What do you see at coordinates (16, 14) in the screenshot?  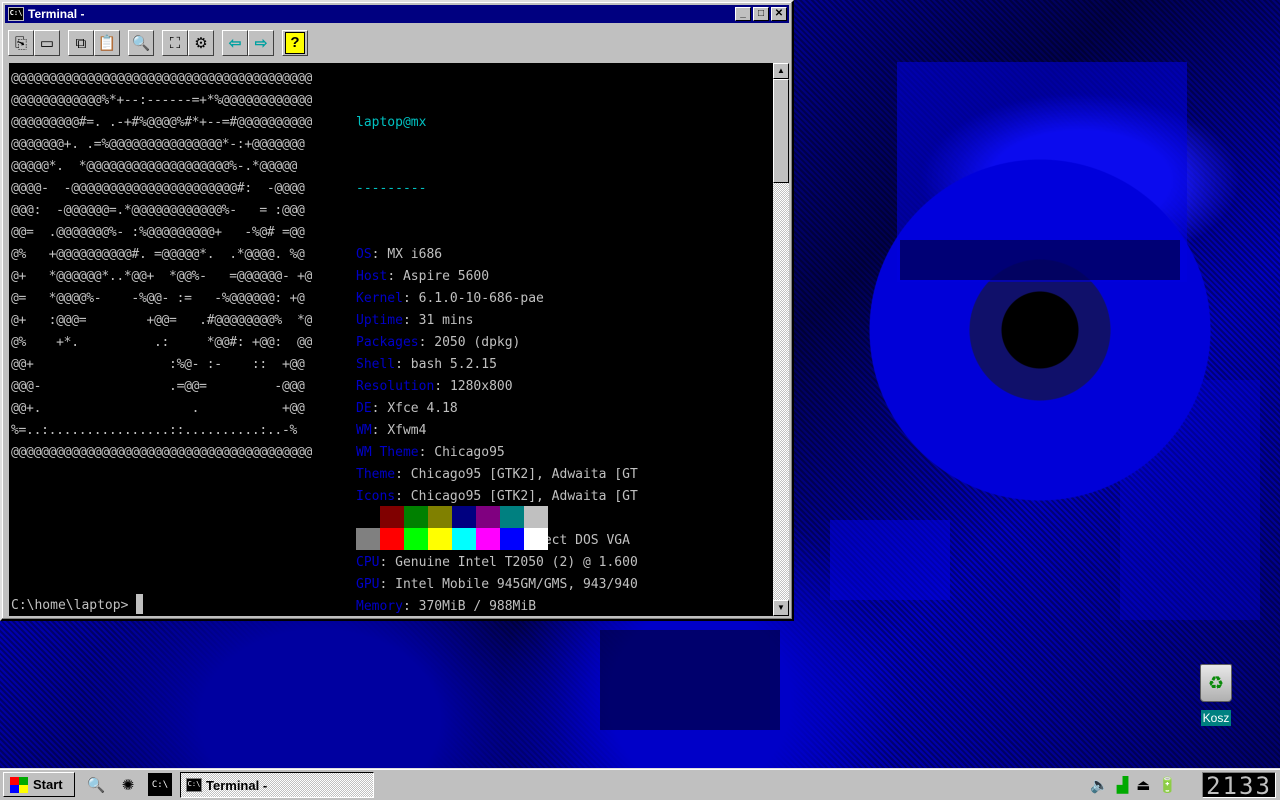 I see `terminal-app-icon: C:\` at bounding box center [16, 14].